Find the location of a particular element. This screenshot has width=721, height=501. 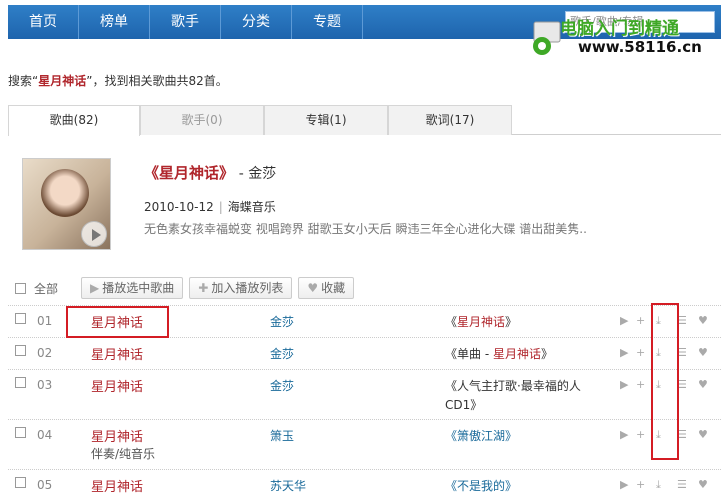

favorite-button: ♥ 收藏 is located at coordinates (326, 288).